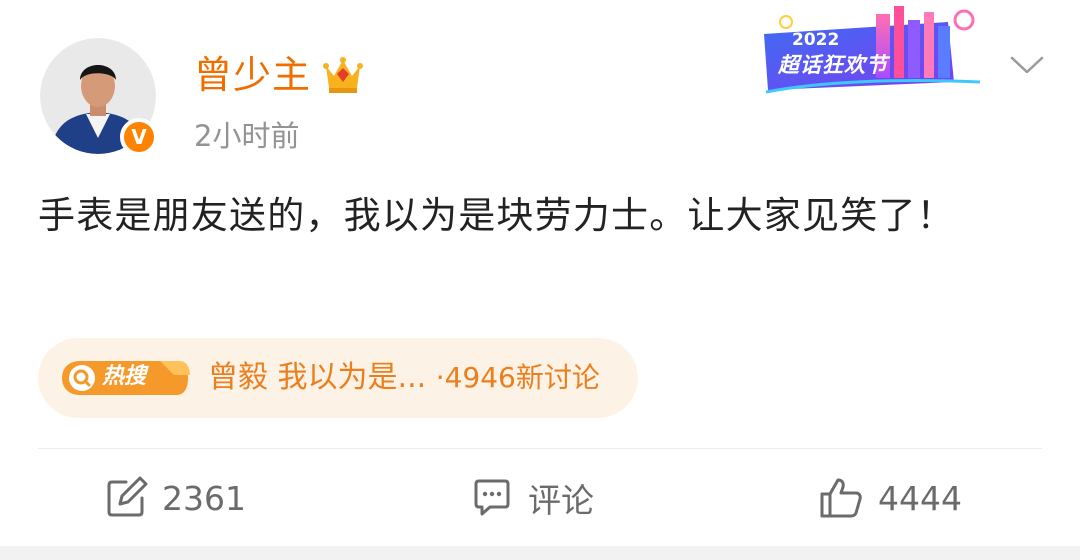 The width and height of the screenshot is (1080, 560). Describe the element at coordinates (204, 498) in the screenshot. I see `repost-count: 2361` at that location.